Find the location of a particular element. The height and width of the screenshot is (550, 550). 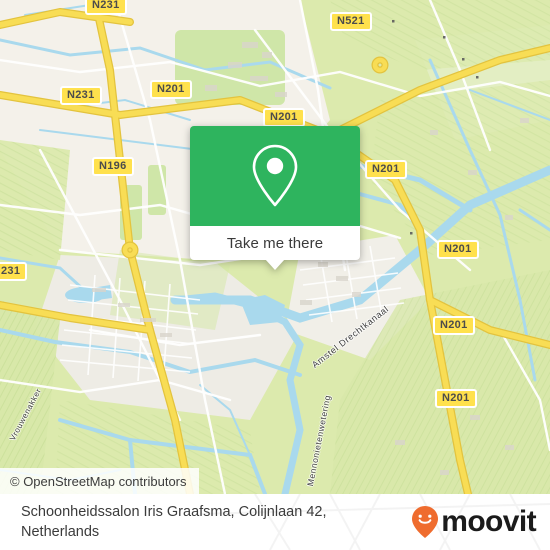

attribution-text: © OpenStreetMap contributors is located at coordinates (98, 481).